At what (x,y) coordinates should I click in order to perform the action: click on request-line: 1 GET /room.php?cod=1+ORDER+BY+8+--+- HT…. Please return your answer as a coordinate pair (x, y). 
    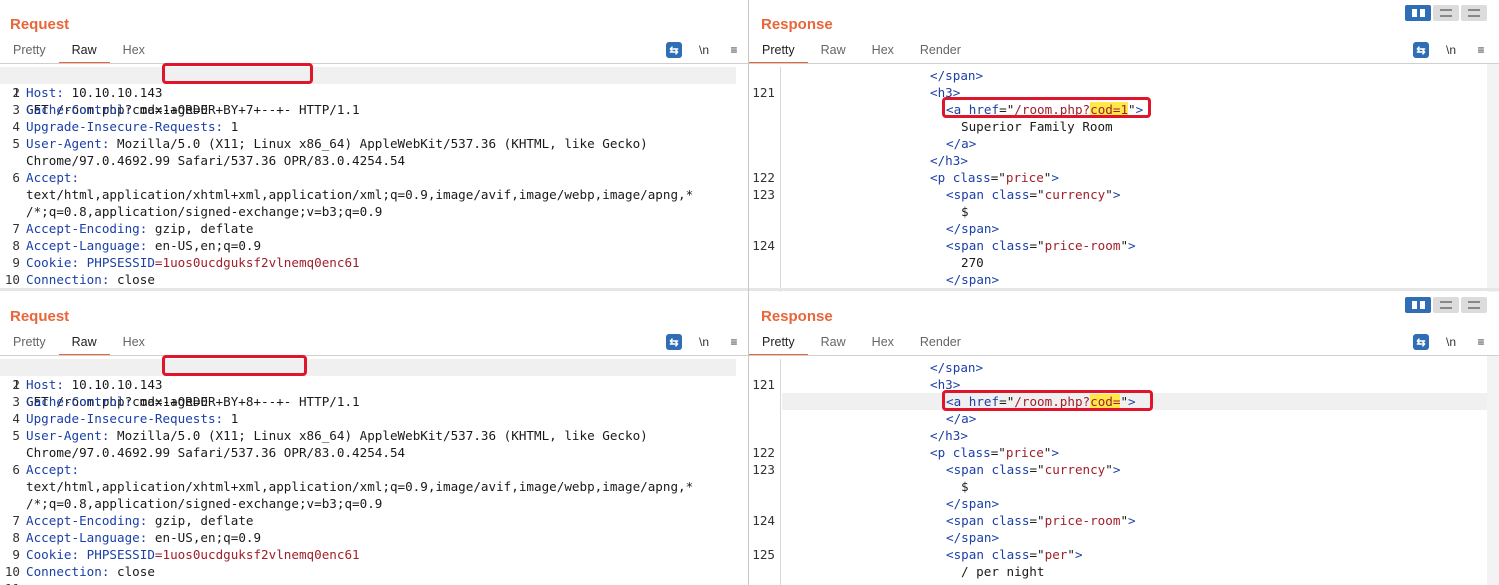
    Looking at the image, I should click on (368, 384).